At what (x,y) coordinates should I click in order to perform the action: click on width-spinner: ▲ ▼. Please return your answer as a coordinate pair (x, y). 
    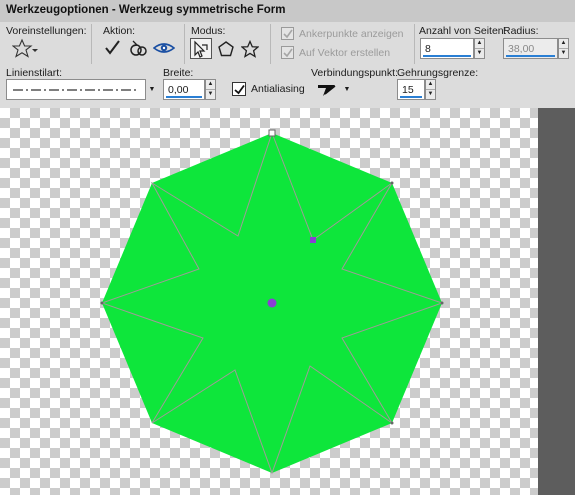
    Looking at the image, I should click on (210, 89).